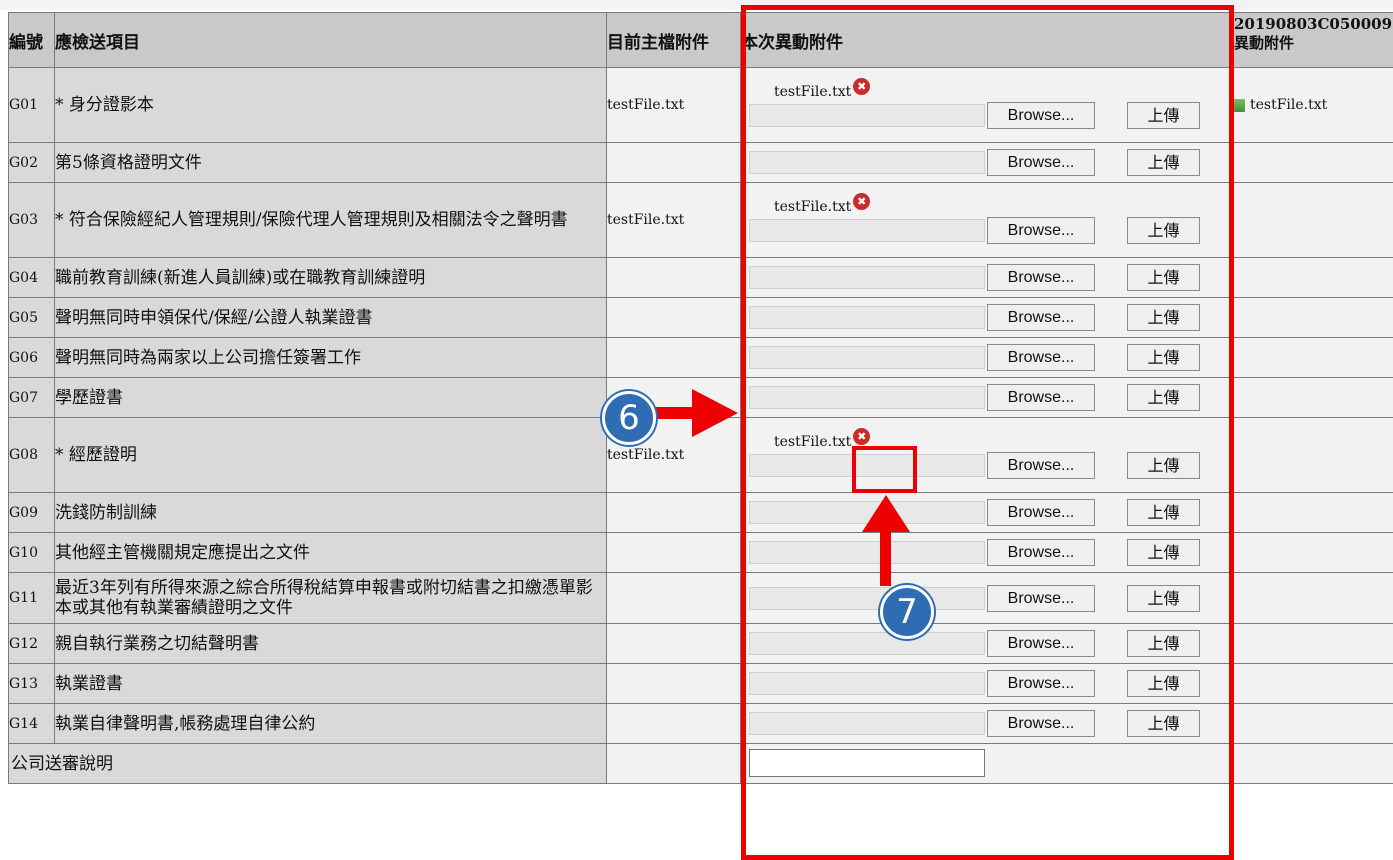 The image size is (1393, 860). What do you see at coordinates (1313, 40) in the screenshot?
I see `header-extra-attachment: 20190803C050009異動附件` at bounding box center [1313, 40].